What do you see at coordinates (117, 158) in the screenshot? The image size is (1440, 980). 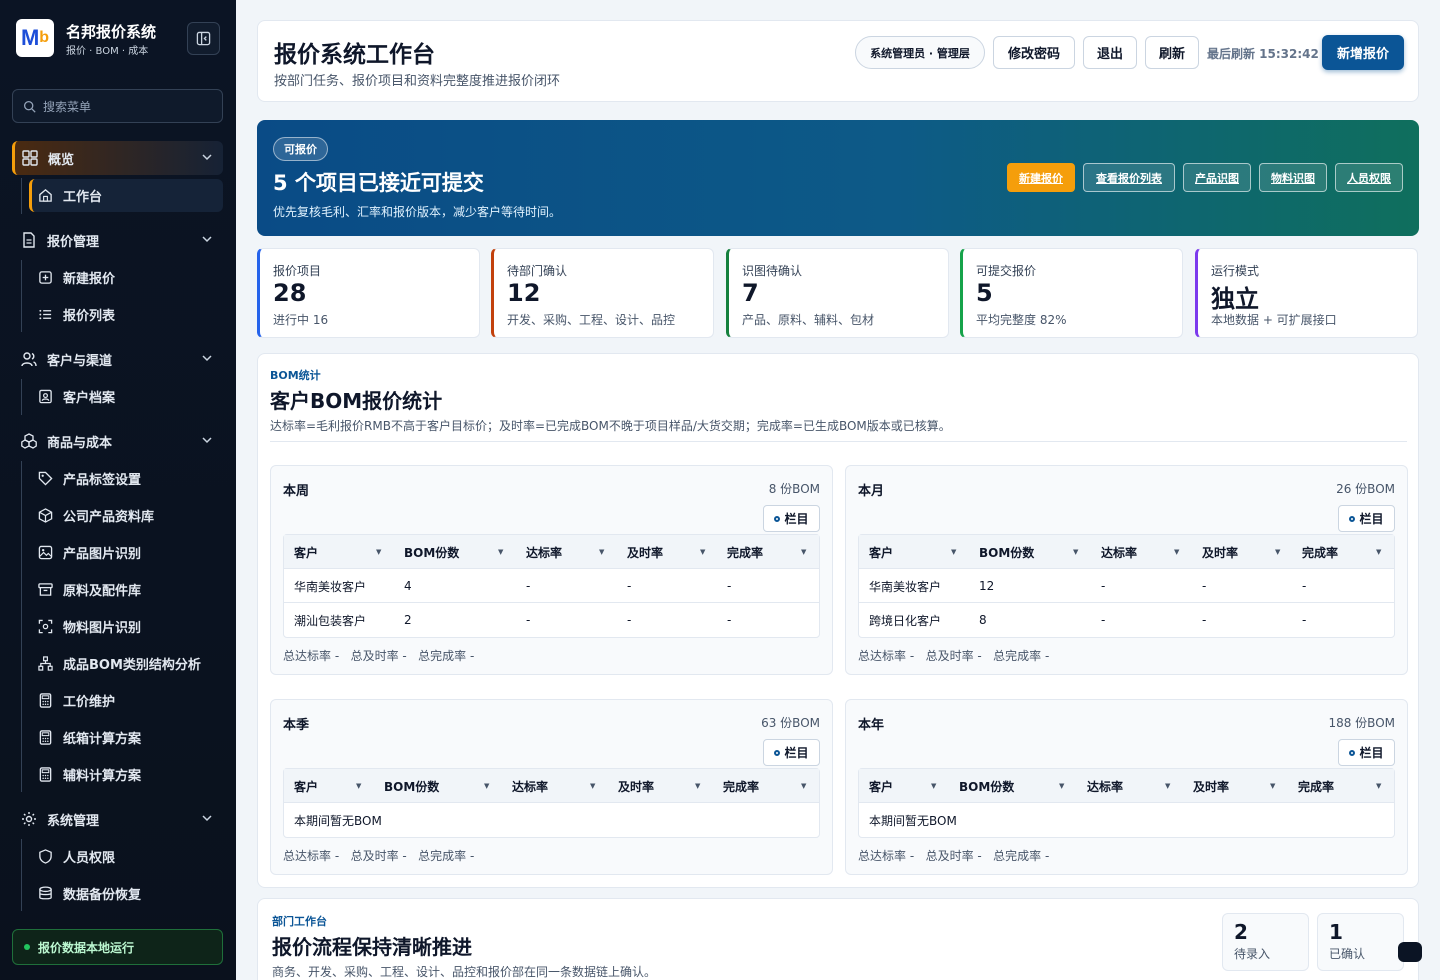 I see `nav-group-overview: 概览` at bounding box center [117, 158].